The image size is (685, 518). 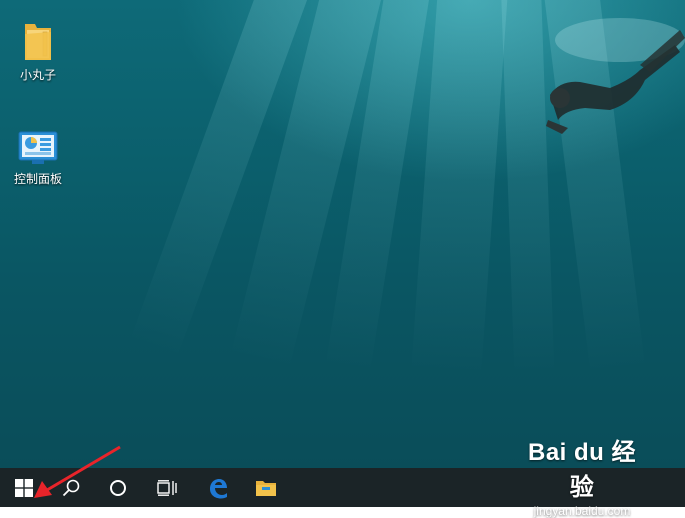 What do you see at coordinates (615, 76) in the screenshot?
I see `swimmer-image` at bounding box center [615, 76].